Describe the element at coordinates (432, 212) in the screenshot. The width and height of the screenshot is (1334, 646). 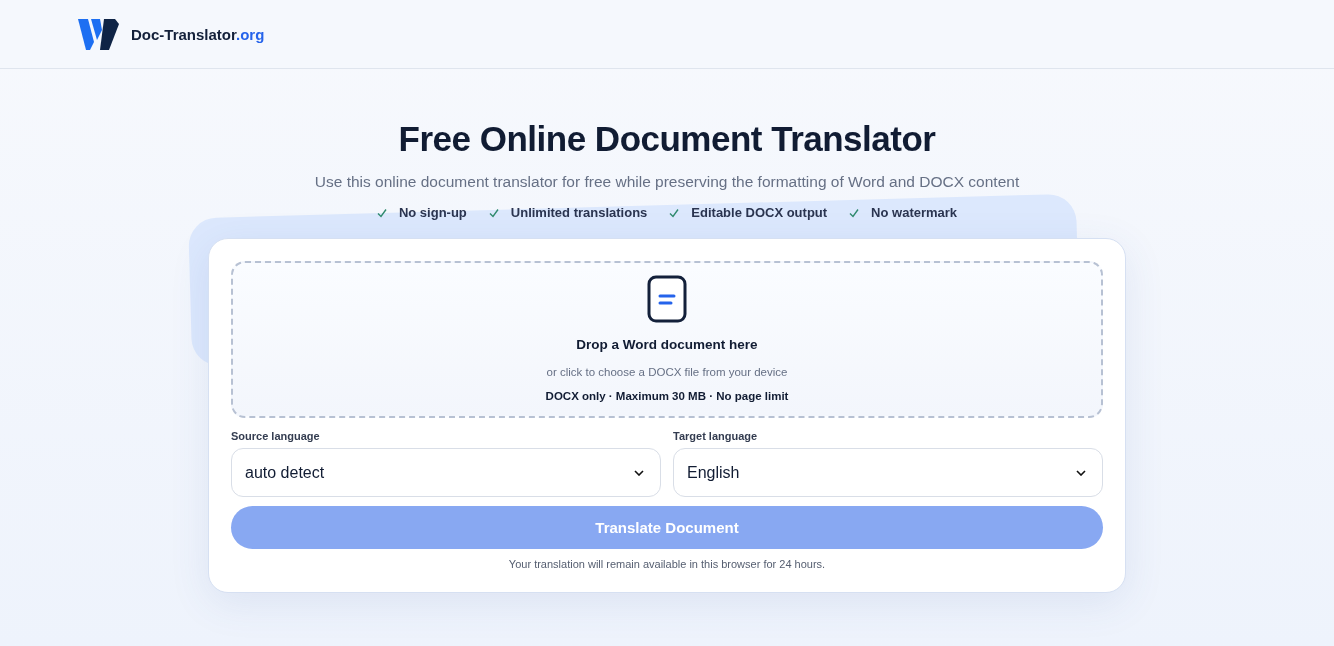
I see `feature-label: No sign-up` at that location.